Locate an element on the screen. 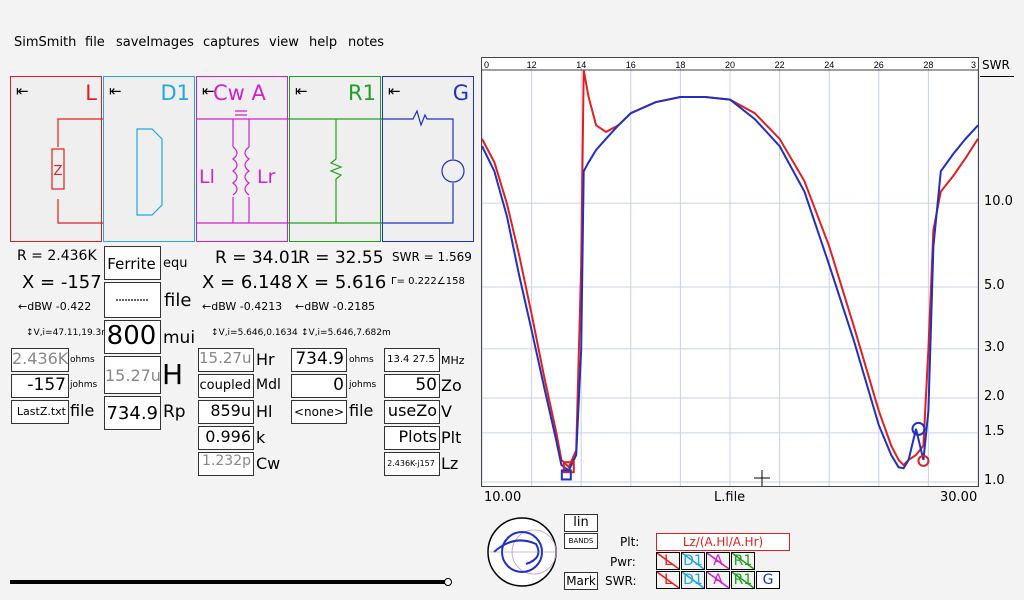  y-axis-label-underline is located at coordinates (997, 76).